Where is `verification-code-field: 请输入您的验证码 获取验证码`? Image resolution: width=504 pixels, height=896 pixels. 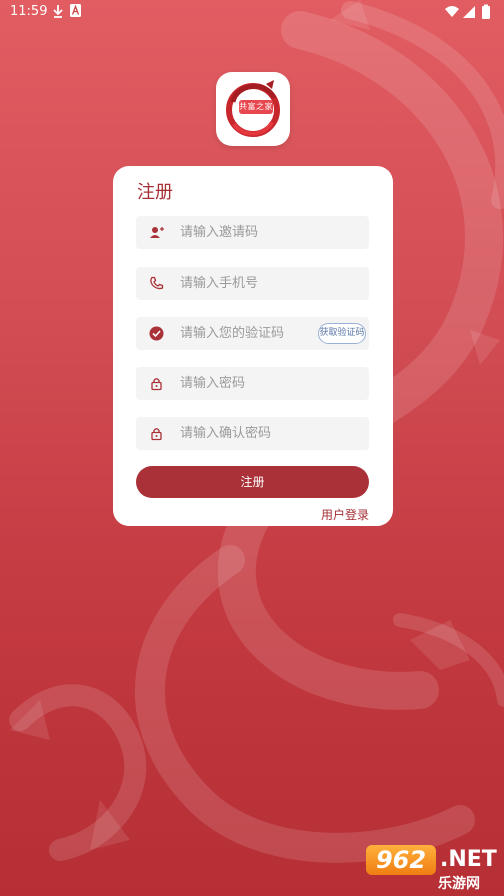
verification-code-field: 请输入您的验证码 获取验证码 is located at coordinates (252, 333).